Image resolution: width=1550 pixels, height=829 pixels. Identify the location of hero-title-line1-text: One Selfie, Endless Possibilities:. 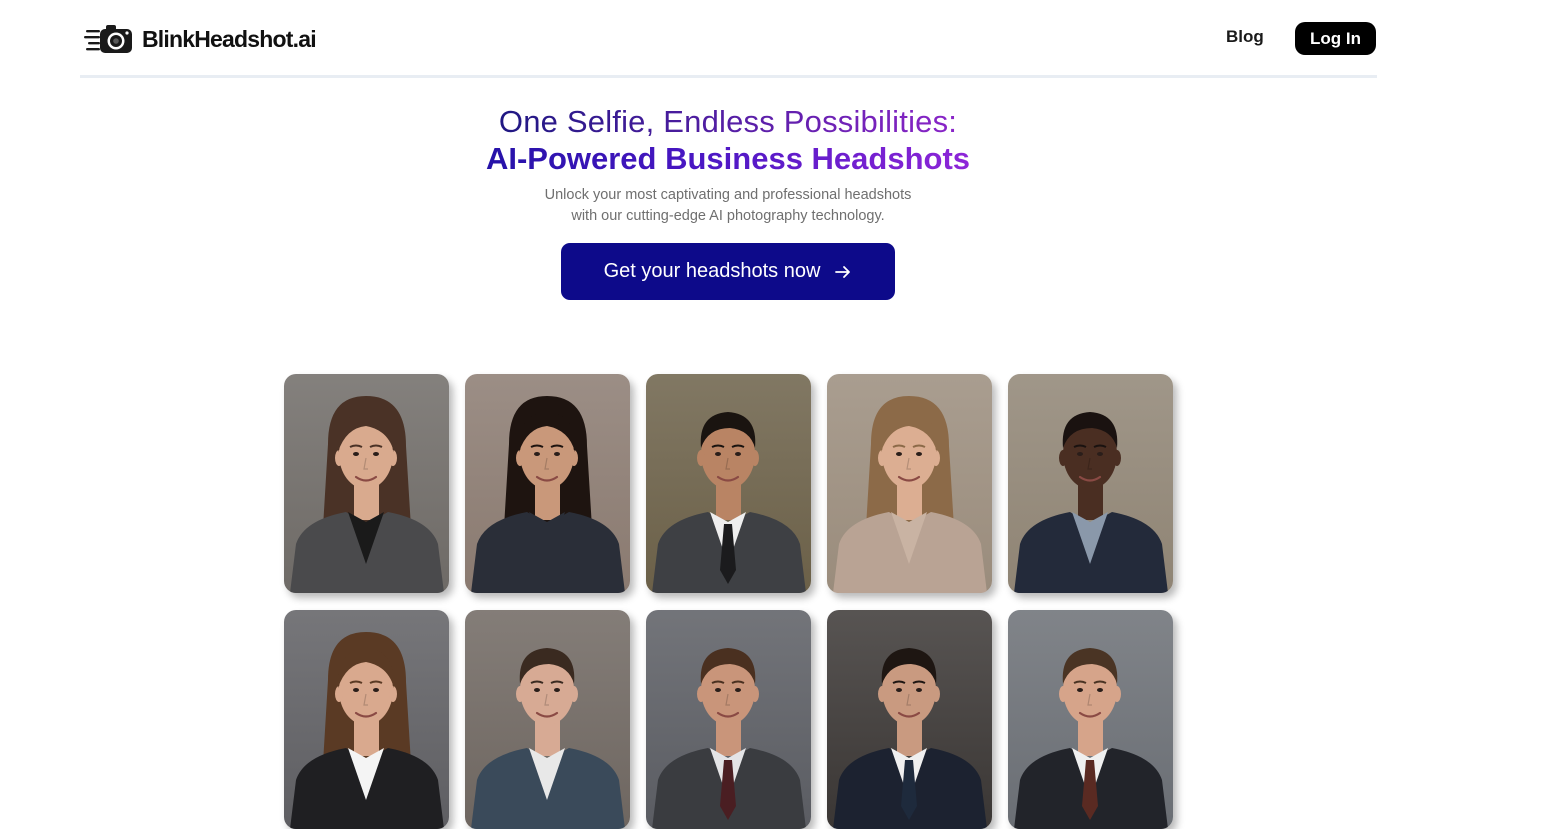
(728, 121).